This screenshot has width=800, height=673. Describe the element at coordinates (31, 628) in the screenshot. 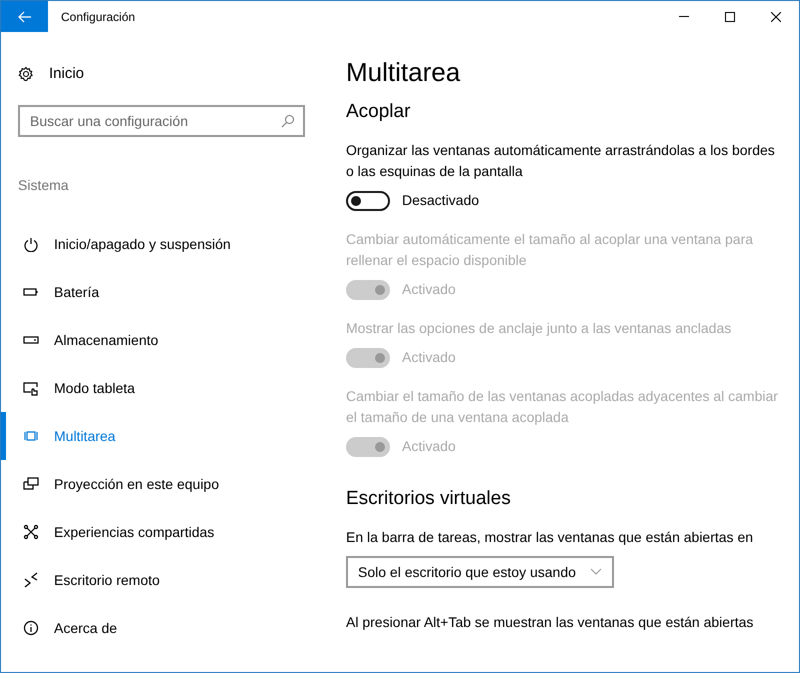

I see `info-icon` at that location.